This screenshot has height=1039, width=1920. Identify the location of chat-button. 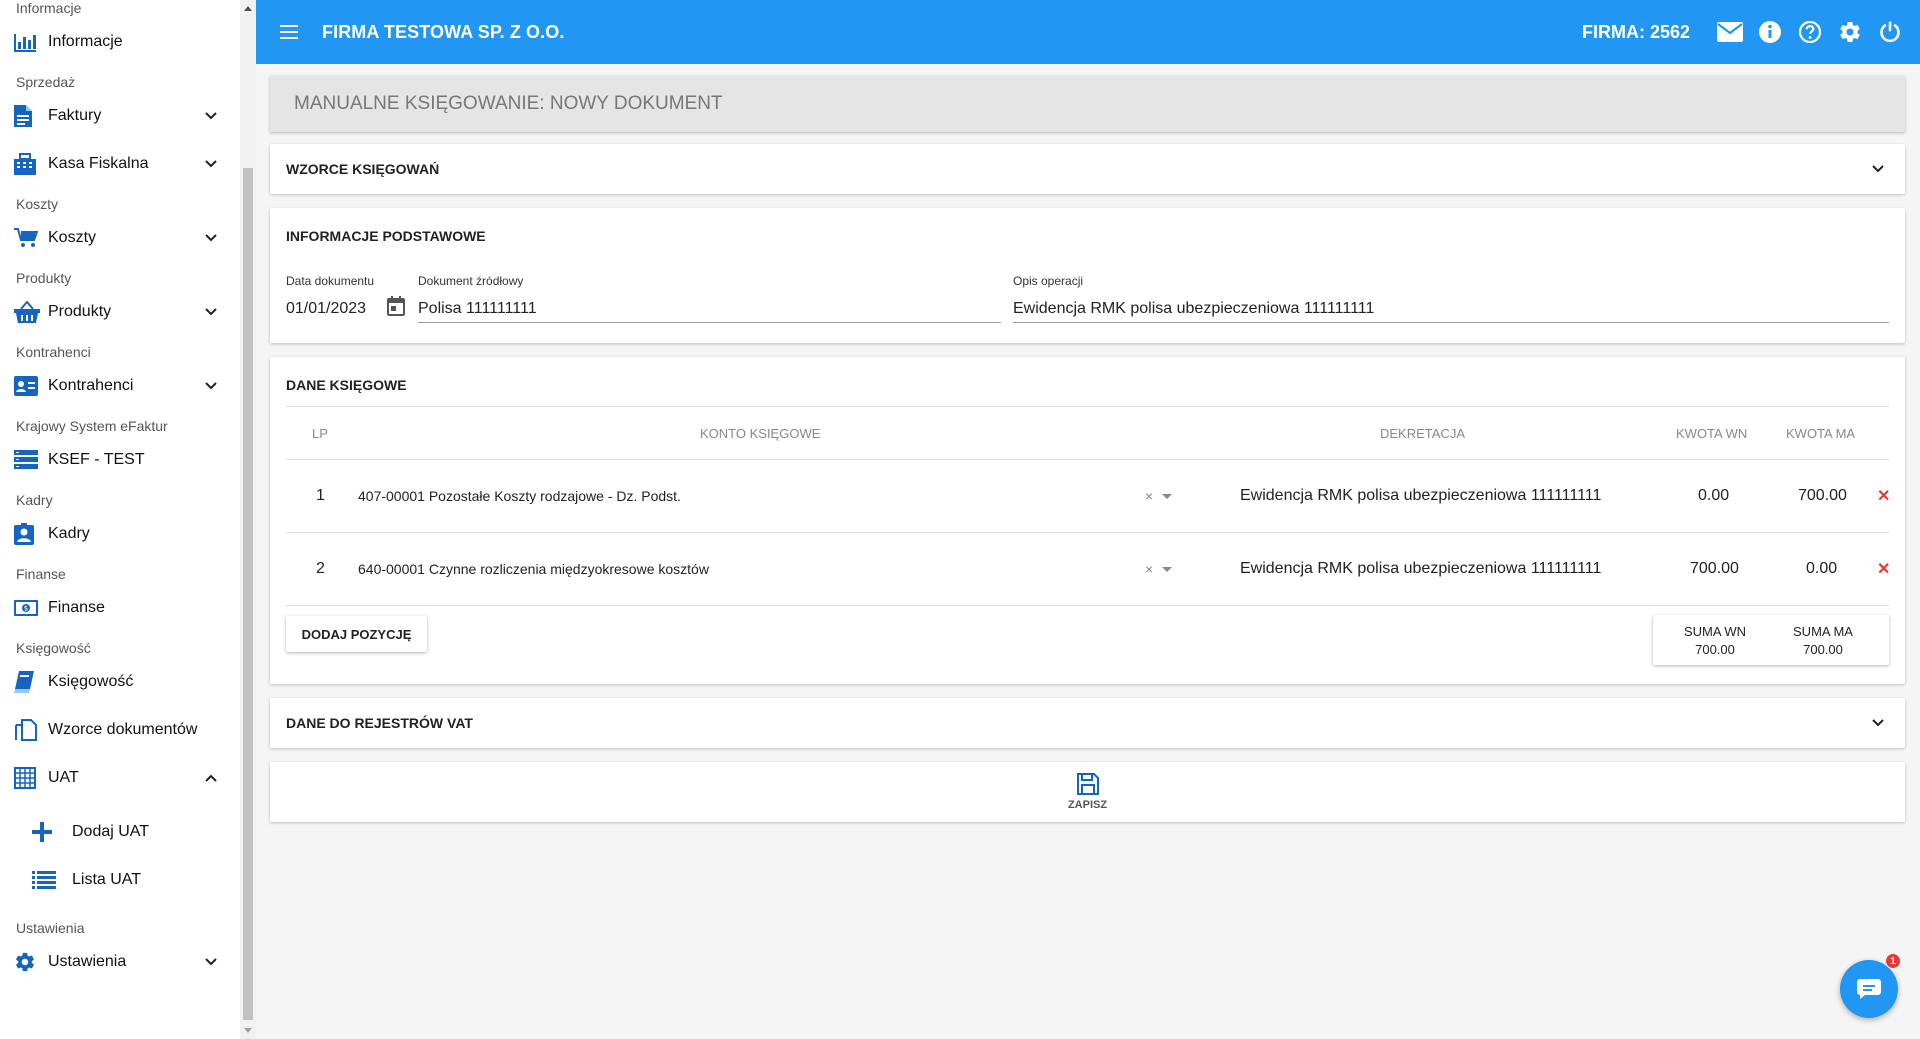
(1869, 989).